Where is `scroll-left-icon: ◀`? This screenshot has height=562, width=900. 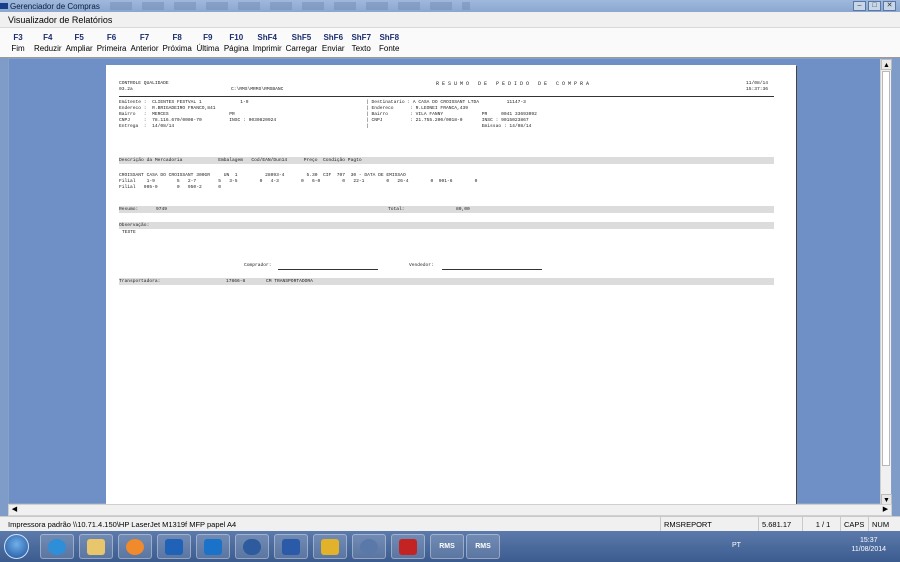
scroll-left-icon: ◀ is located at coordinates (14, 510).